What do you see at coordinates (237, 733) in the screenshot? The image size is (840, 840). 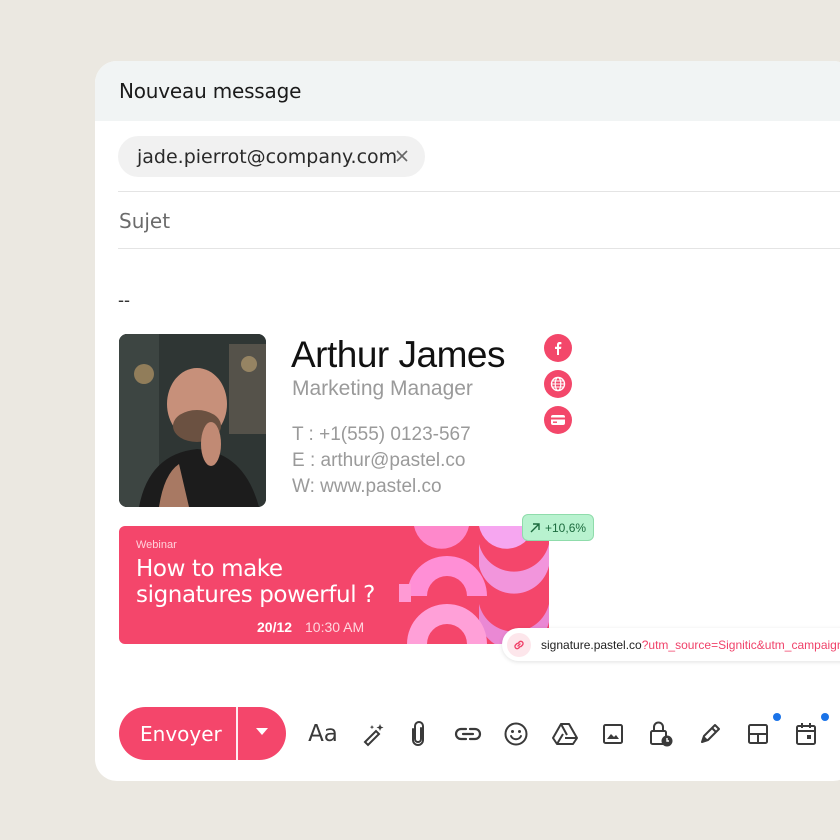 I see `send-button-divider` at bounding box center [237, 733].